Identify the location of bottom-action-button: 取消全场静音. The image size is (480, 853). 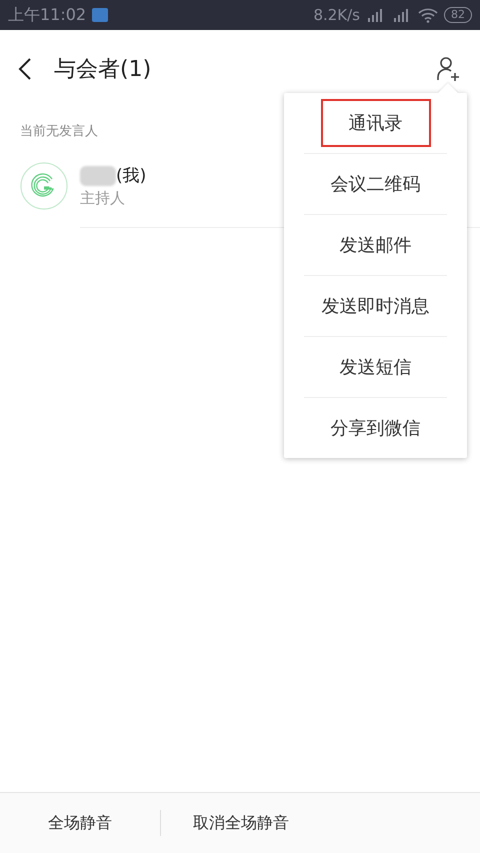
(241, 823).